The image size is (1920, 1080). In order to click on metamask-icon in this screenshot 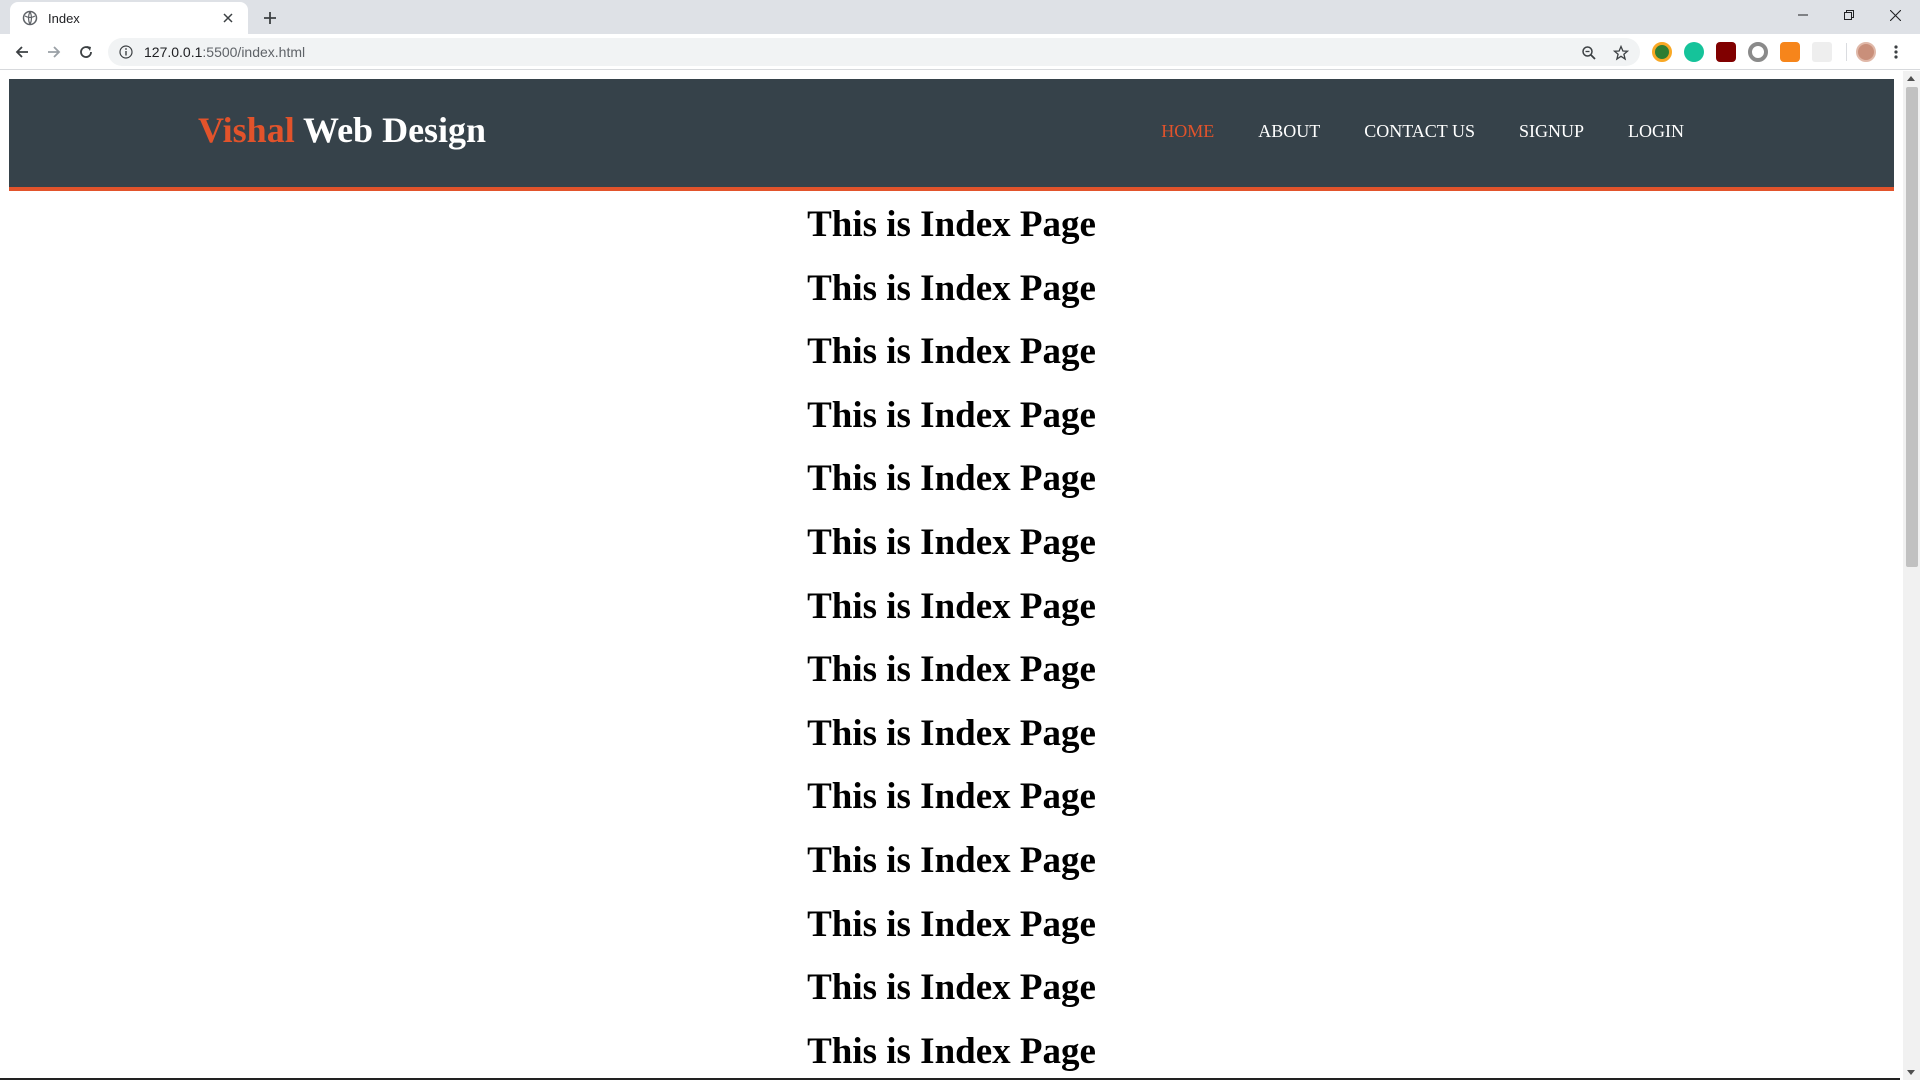, I will do `click(1790, 52)`.